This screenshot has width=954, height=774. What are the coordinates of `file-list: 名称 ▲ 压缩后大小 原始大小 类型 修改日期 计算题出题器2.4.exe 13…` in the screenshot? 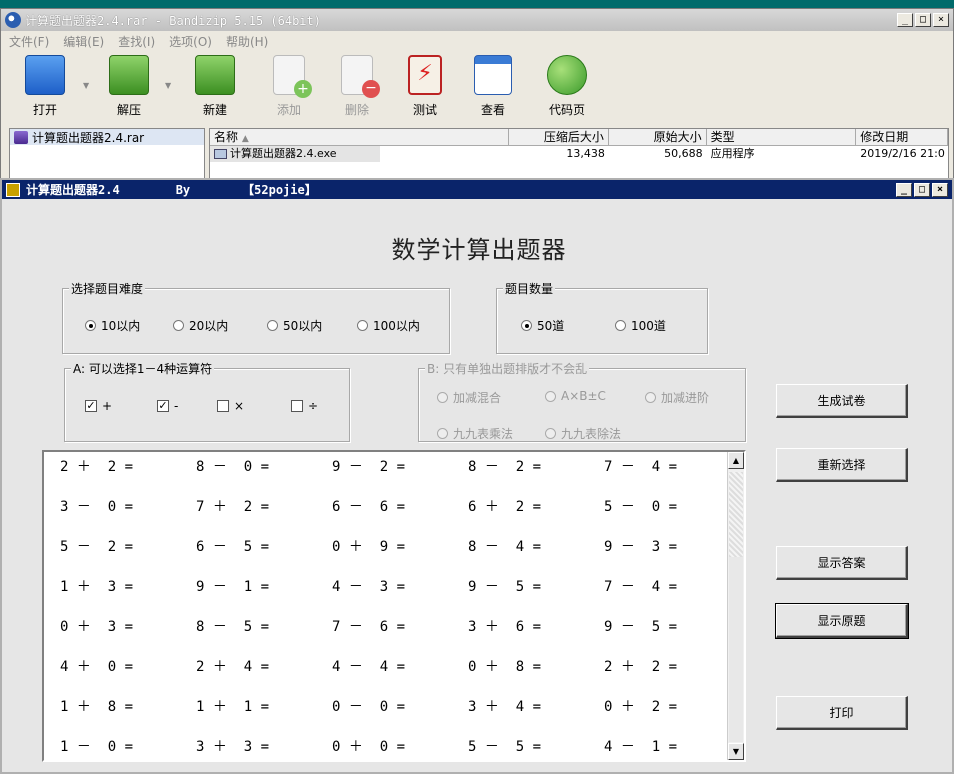 It's located at (579, 155).